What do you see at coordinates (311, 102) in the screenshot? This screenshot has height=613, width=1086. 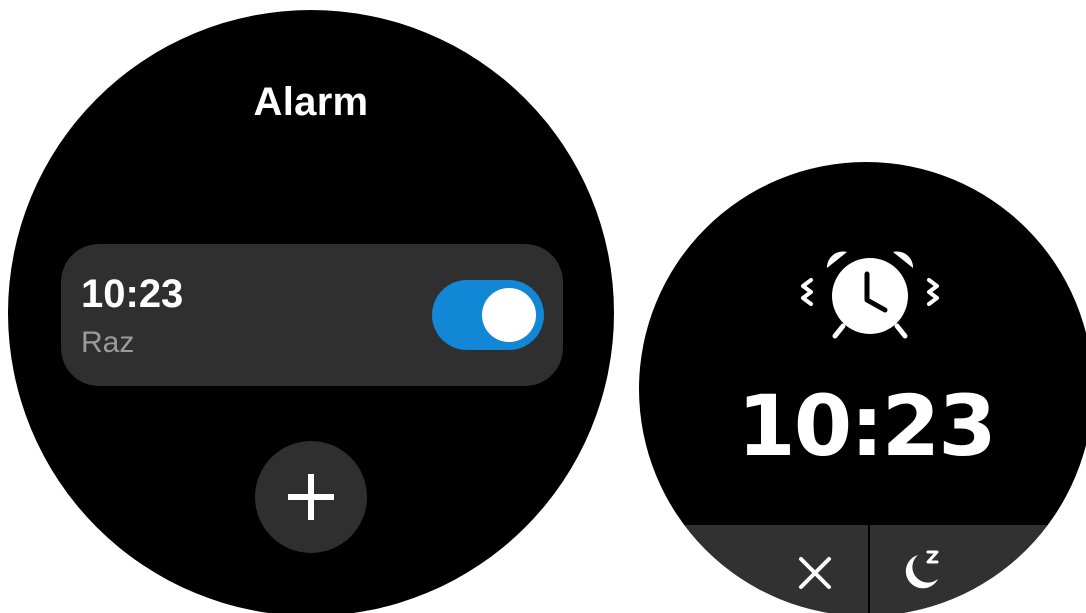 I see `page-title: Alarm` at bounding box center [311, 102].